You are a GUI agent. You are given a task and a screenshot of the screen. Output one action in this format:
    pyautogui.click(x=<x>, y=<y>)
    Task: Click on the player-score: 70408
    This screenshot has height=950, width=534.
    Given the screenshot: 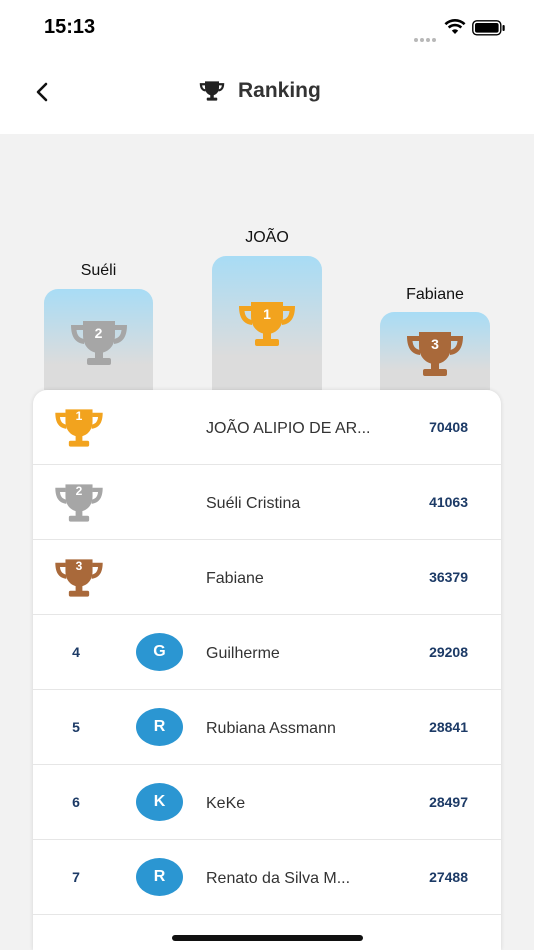 What is the action you would take?
    pyautogui.click(x=448, y=427)
    